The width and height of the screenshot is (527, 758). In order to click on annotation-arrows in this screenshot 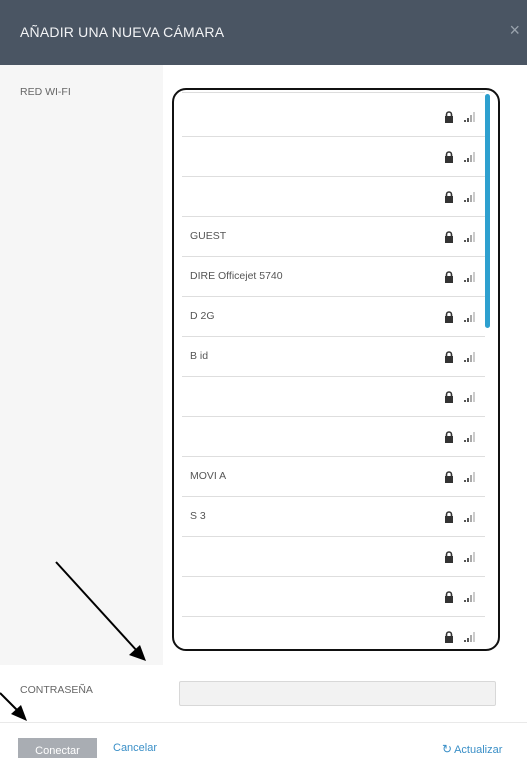, I will do `click(73, 641)`.